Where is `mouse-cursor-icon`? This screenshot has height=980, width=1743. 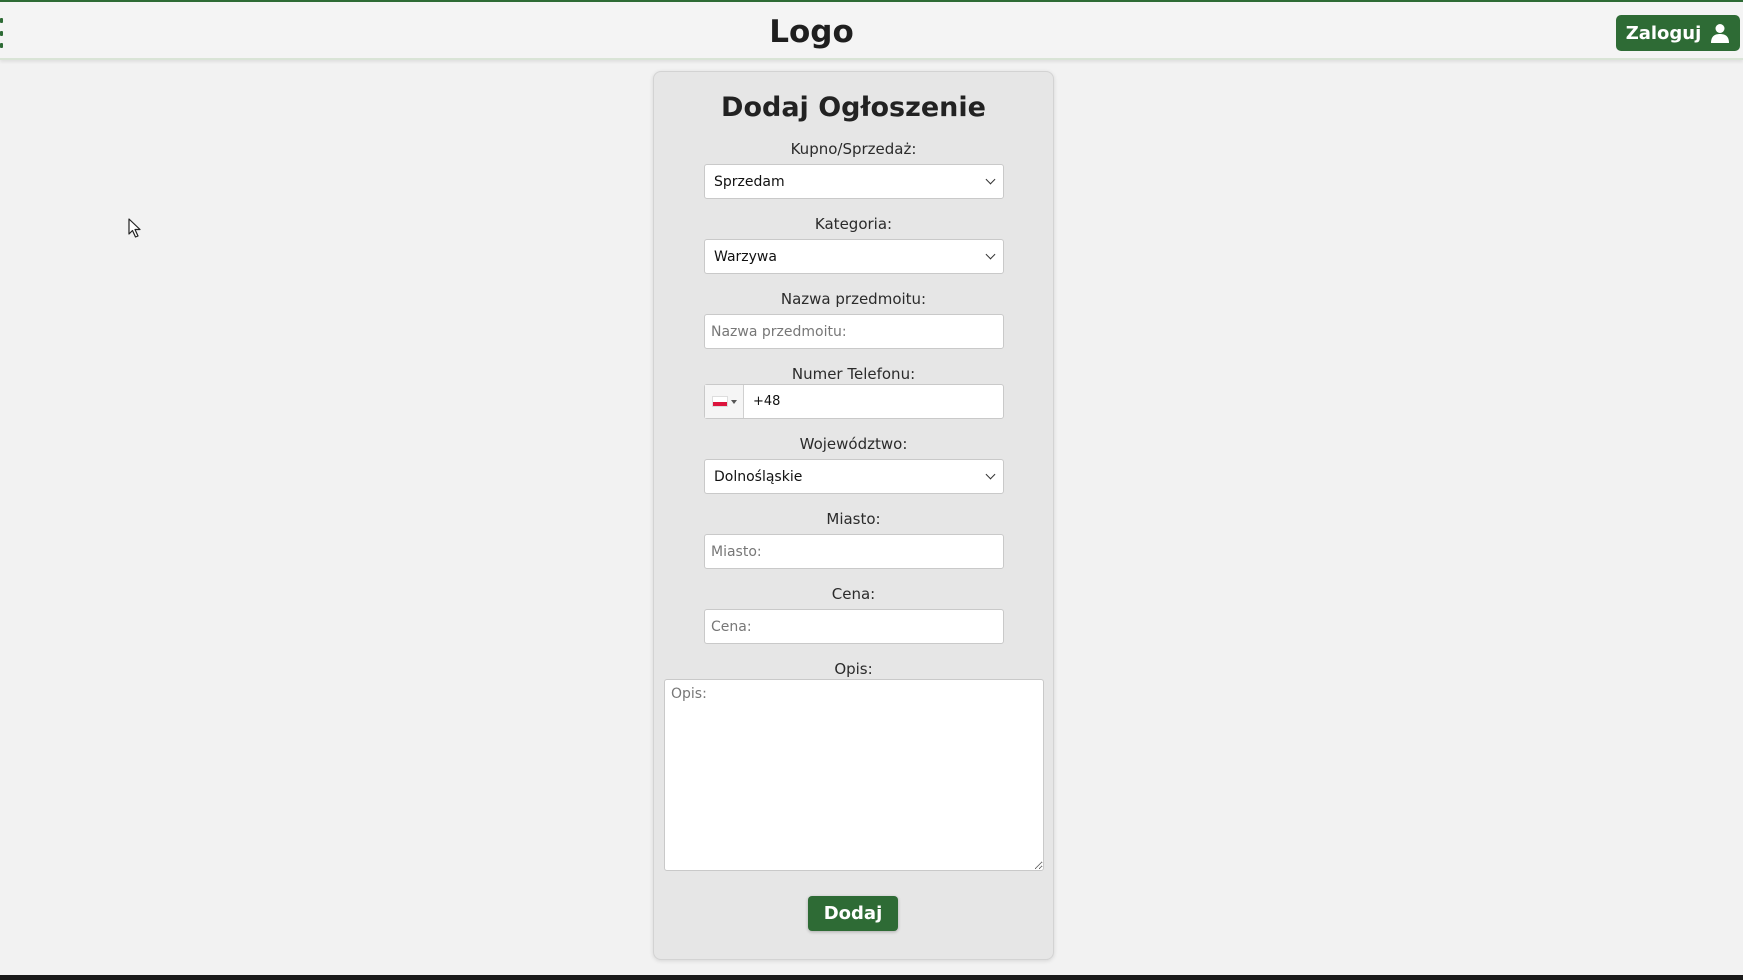 mouse-cursor-icon is located at coordinates (134, 228).